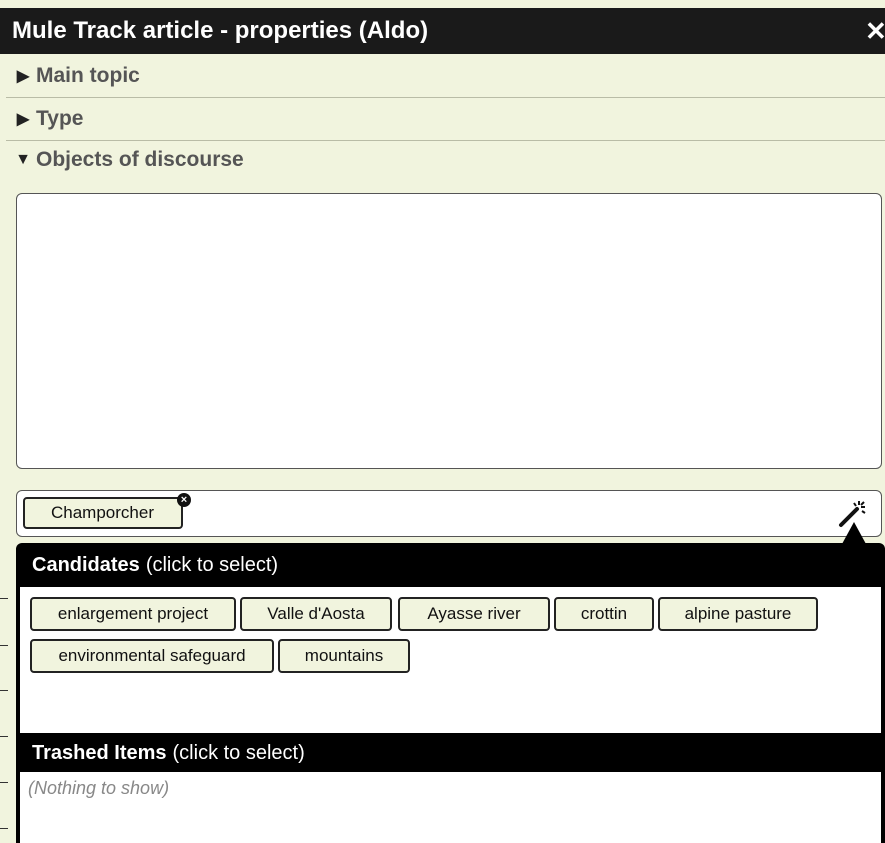 The height and width of the screenshot is (843, 885). I want to click on trashed-header: Trashed Items (click to select), so click(168, 753).